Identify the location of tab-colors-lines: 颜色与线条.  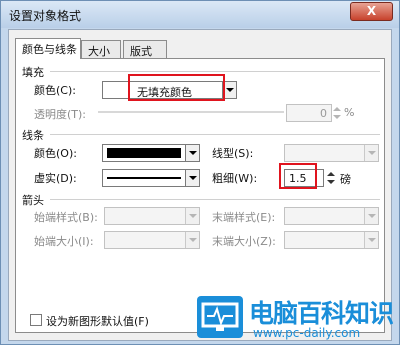
(48, 48).